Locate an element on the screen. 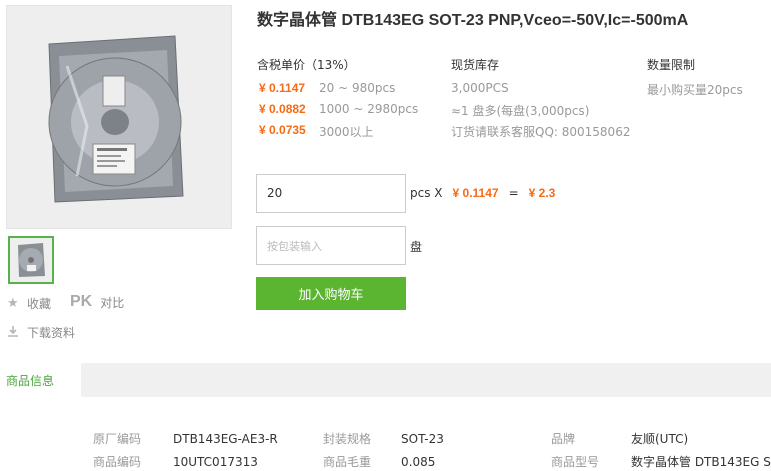 The height and width of the screenshot is (471, 771). stock-count: 3,000PCS is located at coordinates (480, 88).